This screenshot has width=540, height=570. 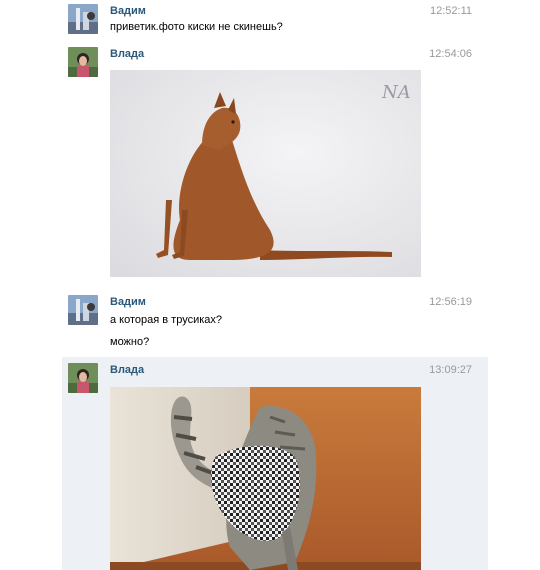 What do you see at coordinates (451, 11) in the screenshot?
I see `message-time: 12:52:11` at bounding box center [451, 11].